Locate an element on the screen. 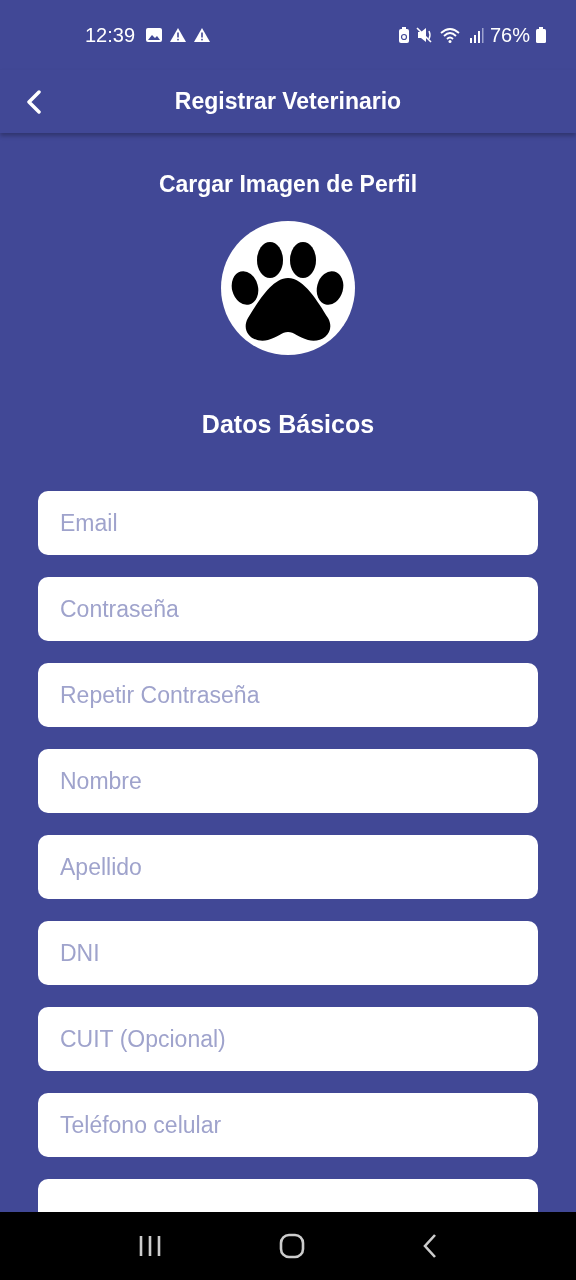 The height and width of the screenshot is (1280, 576). input-field: Apellido is located at coordinates (288, 867).